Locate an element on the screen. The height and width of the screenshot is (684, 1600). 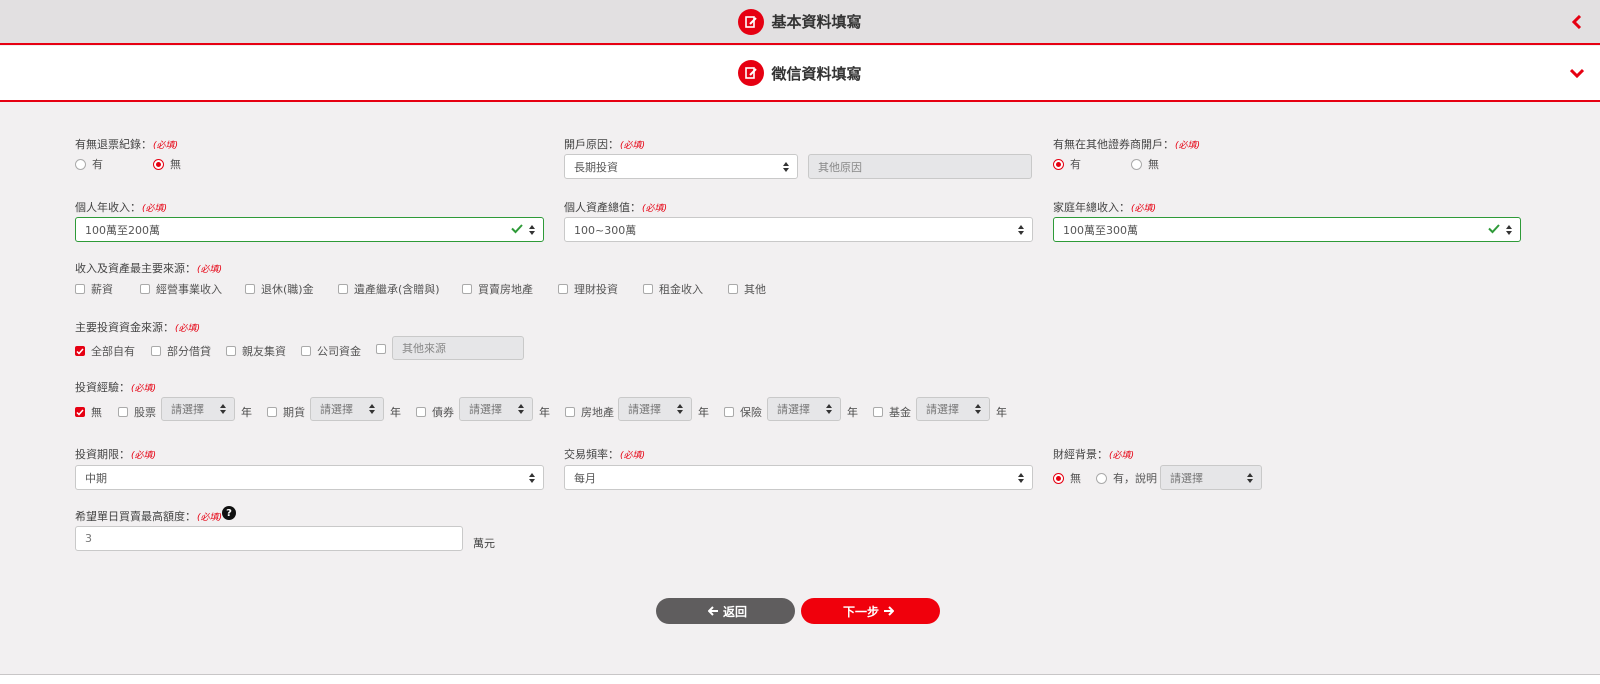
experience-insurance-years-select: 請選擇 is located at coordinates (804, 409).